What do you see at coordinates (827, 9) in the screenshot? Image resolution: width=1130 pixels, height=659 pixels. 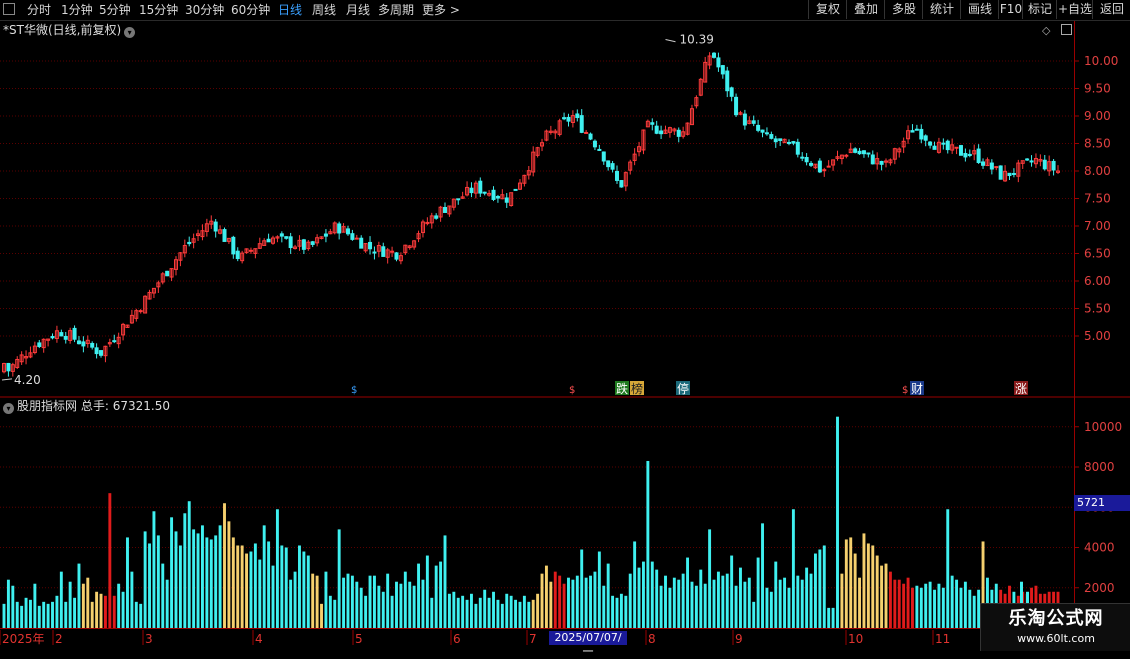 I see `toolbar-action-0: 复权` at bounding box center [827, 9].